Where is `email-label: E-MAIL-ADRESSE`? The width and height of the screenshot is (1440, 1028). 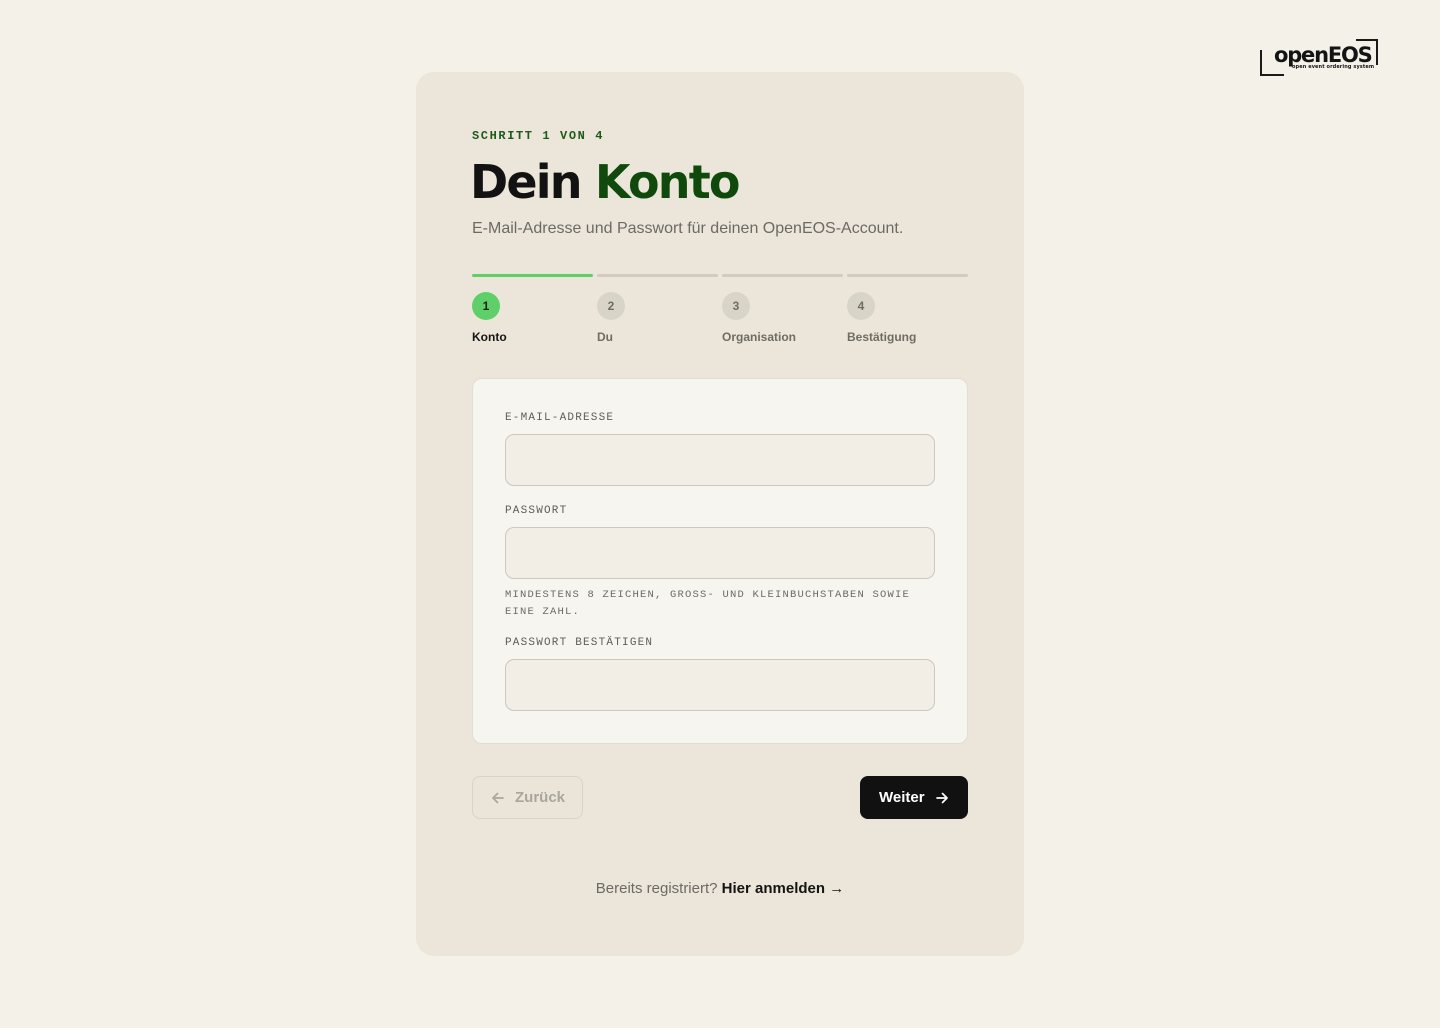 email-label: E-MAIL-ADRESSE is located at coordinates (560, 418).